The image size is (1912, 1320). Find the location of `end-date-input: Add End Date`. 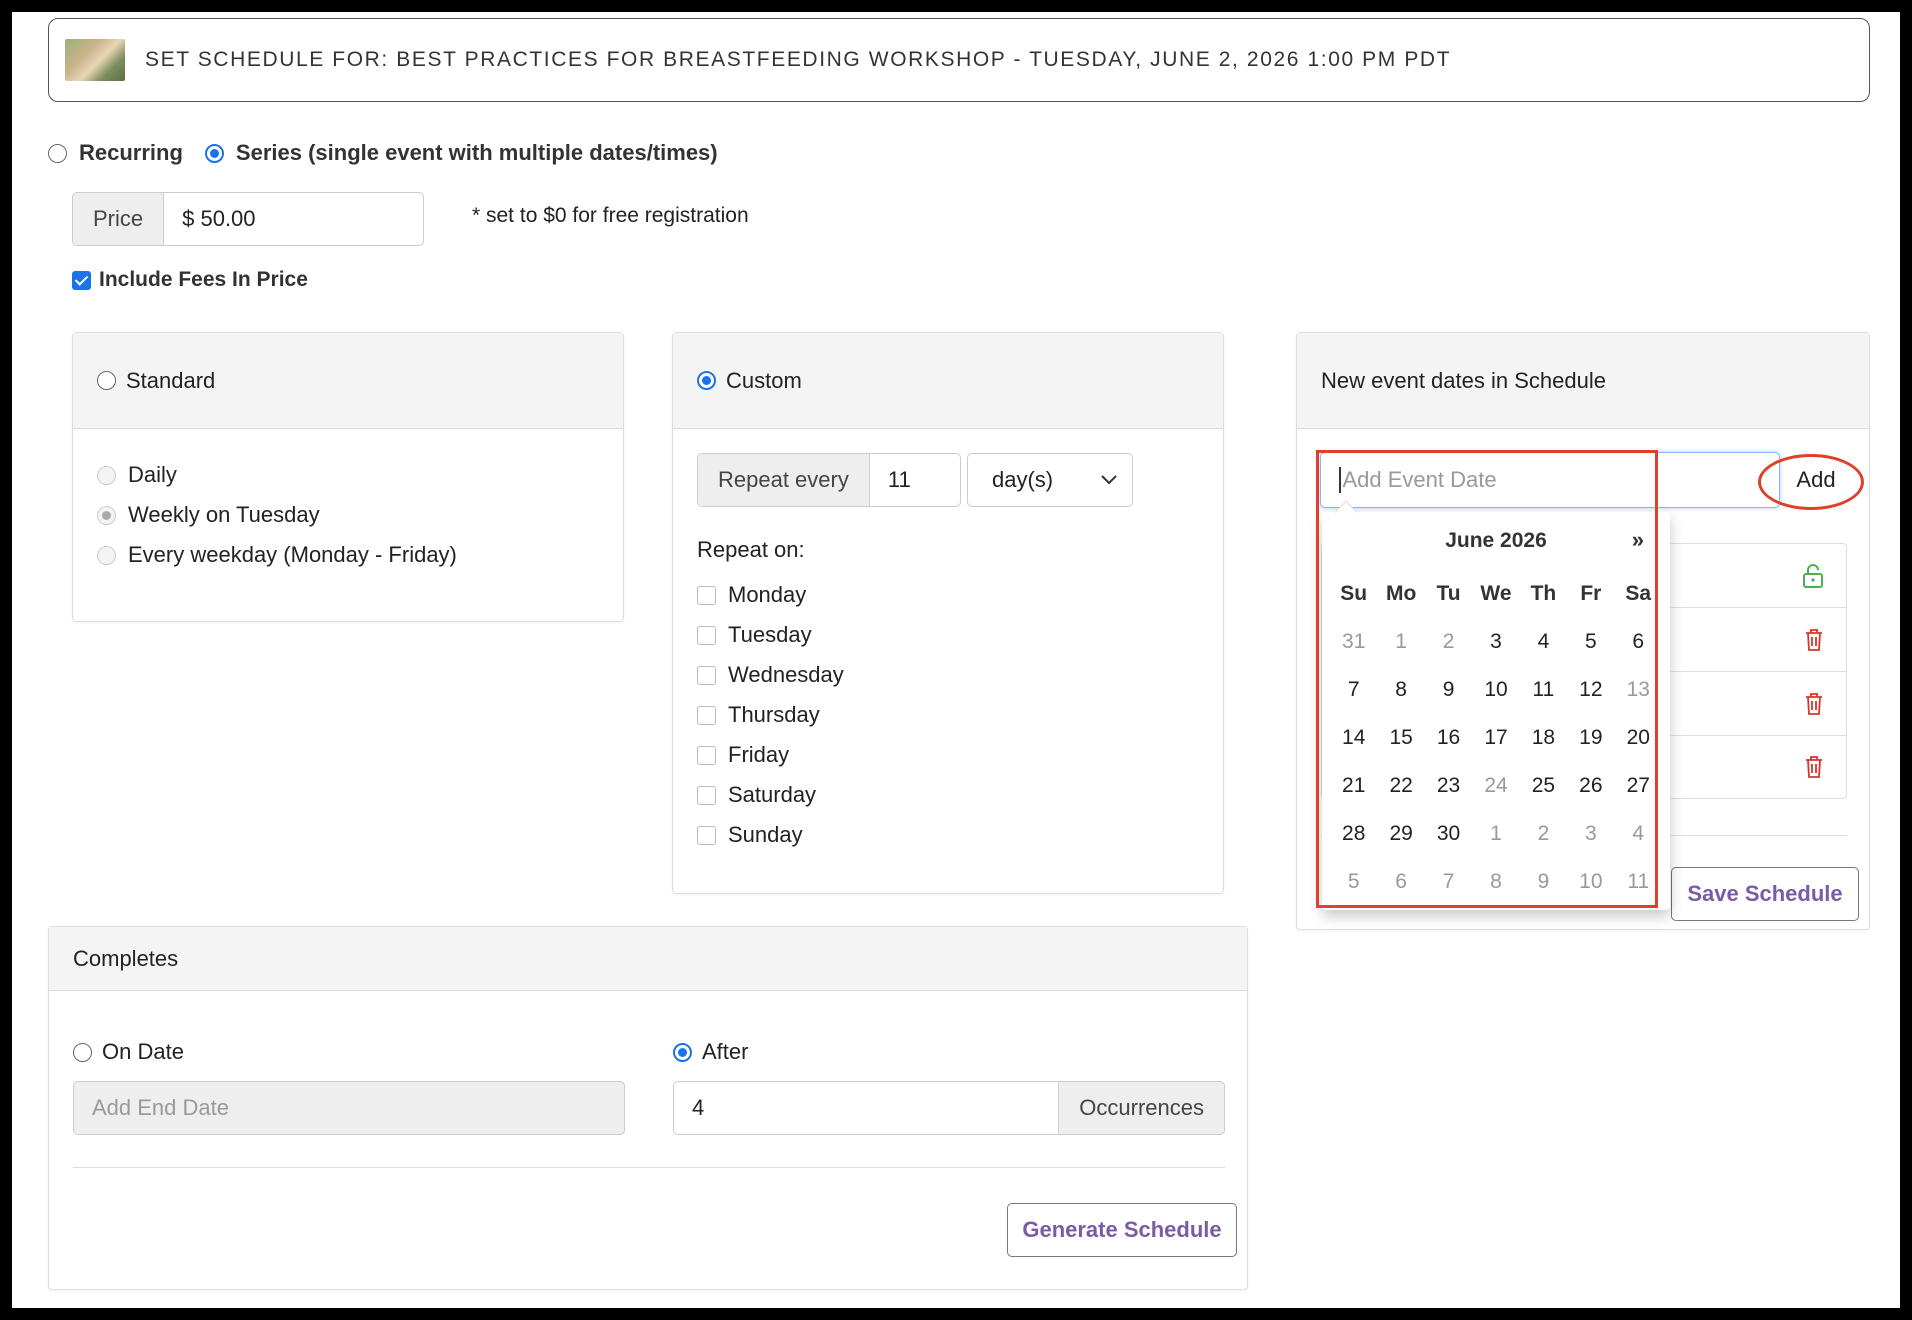

end-date-input: Add End Date is located at coordinates (349, 1108).